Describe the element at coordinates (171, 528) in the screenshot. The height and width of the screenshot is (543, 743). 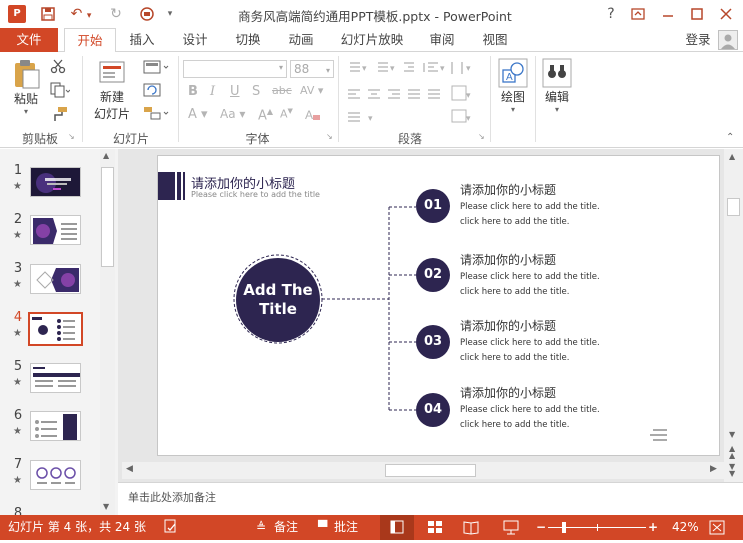
I see `spell-check-icon` at that location.